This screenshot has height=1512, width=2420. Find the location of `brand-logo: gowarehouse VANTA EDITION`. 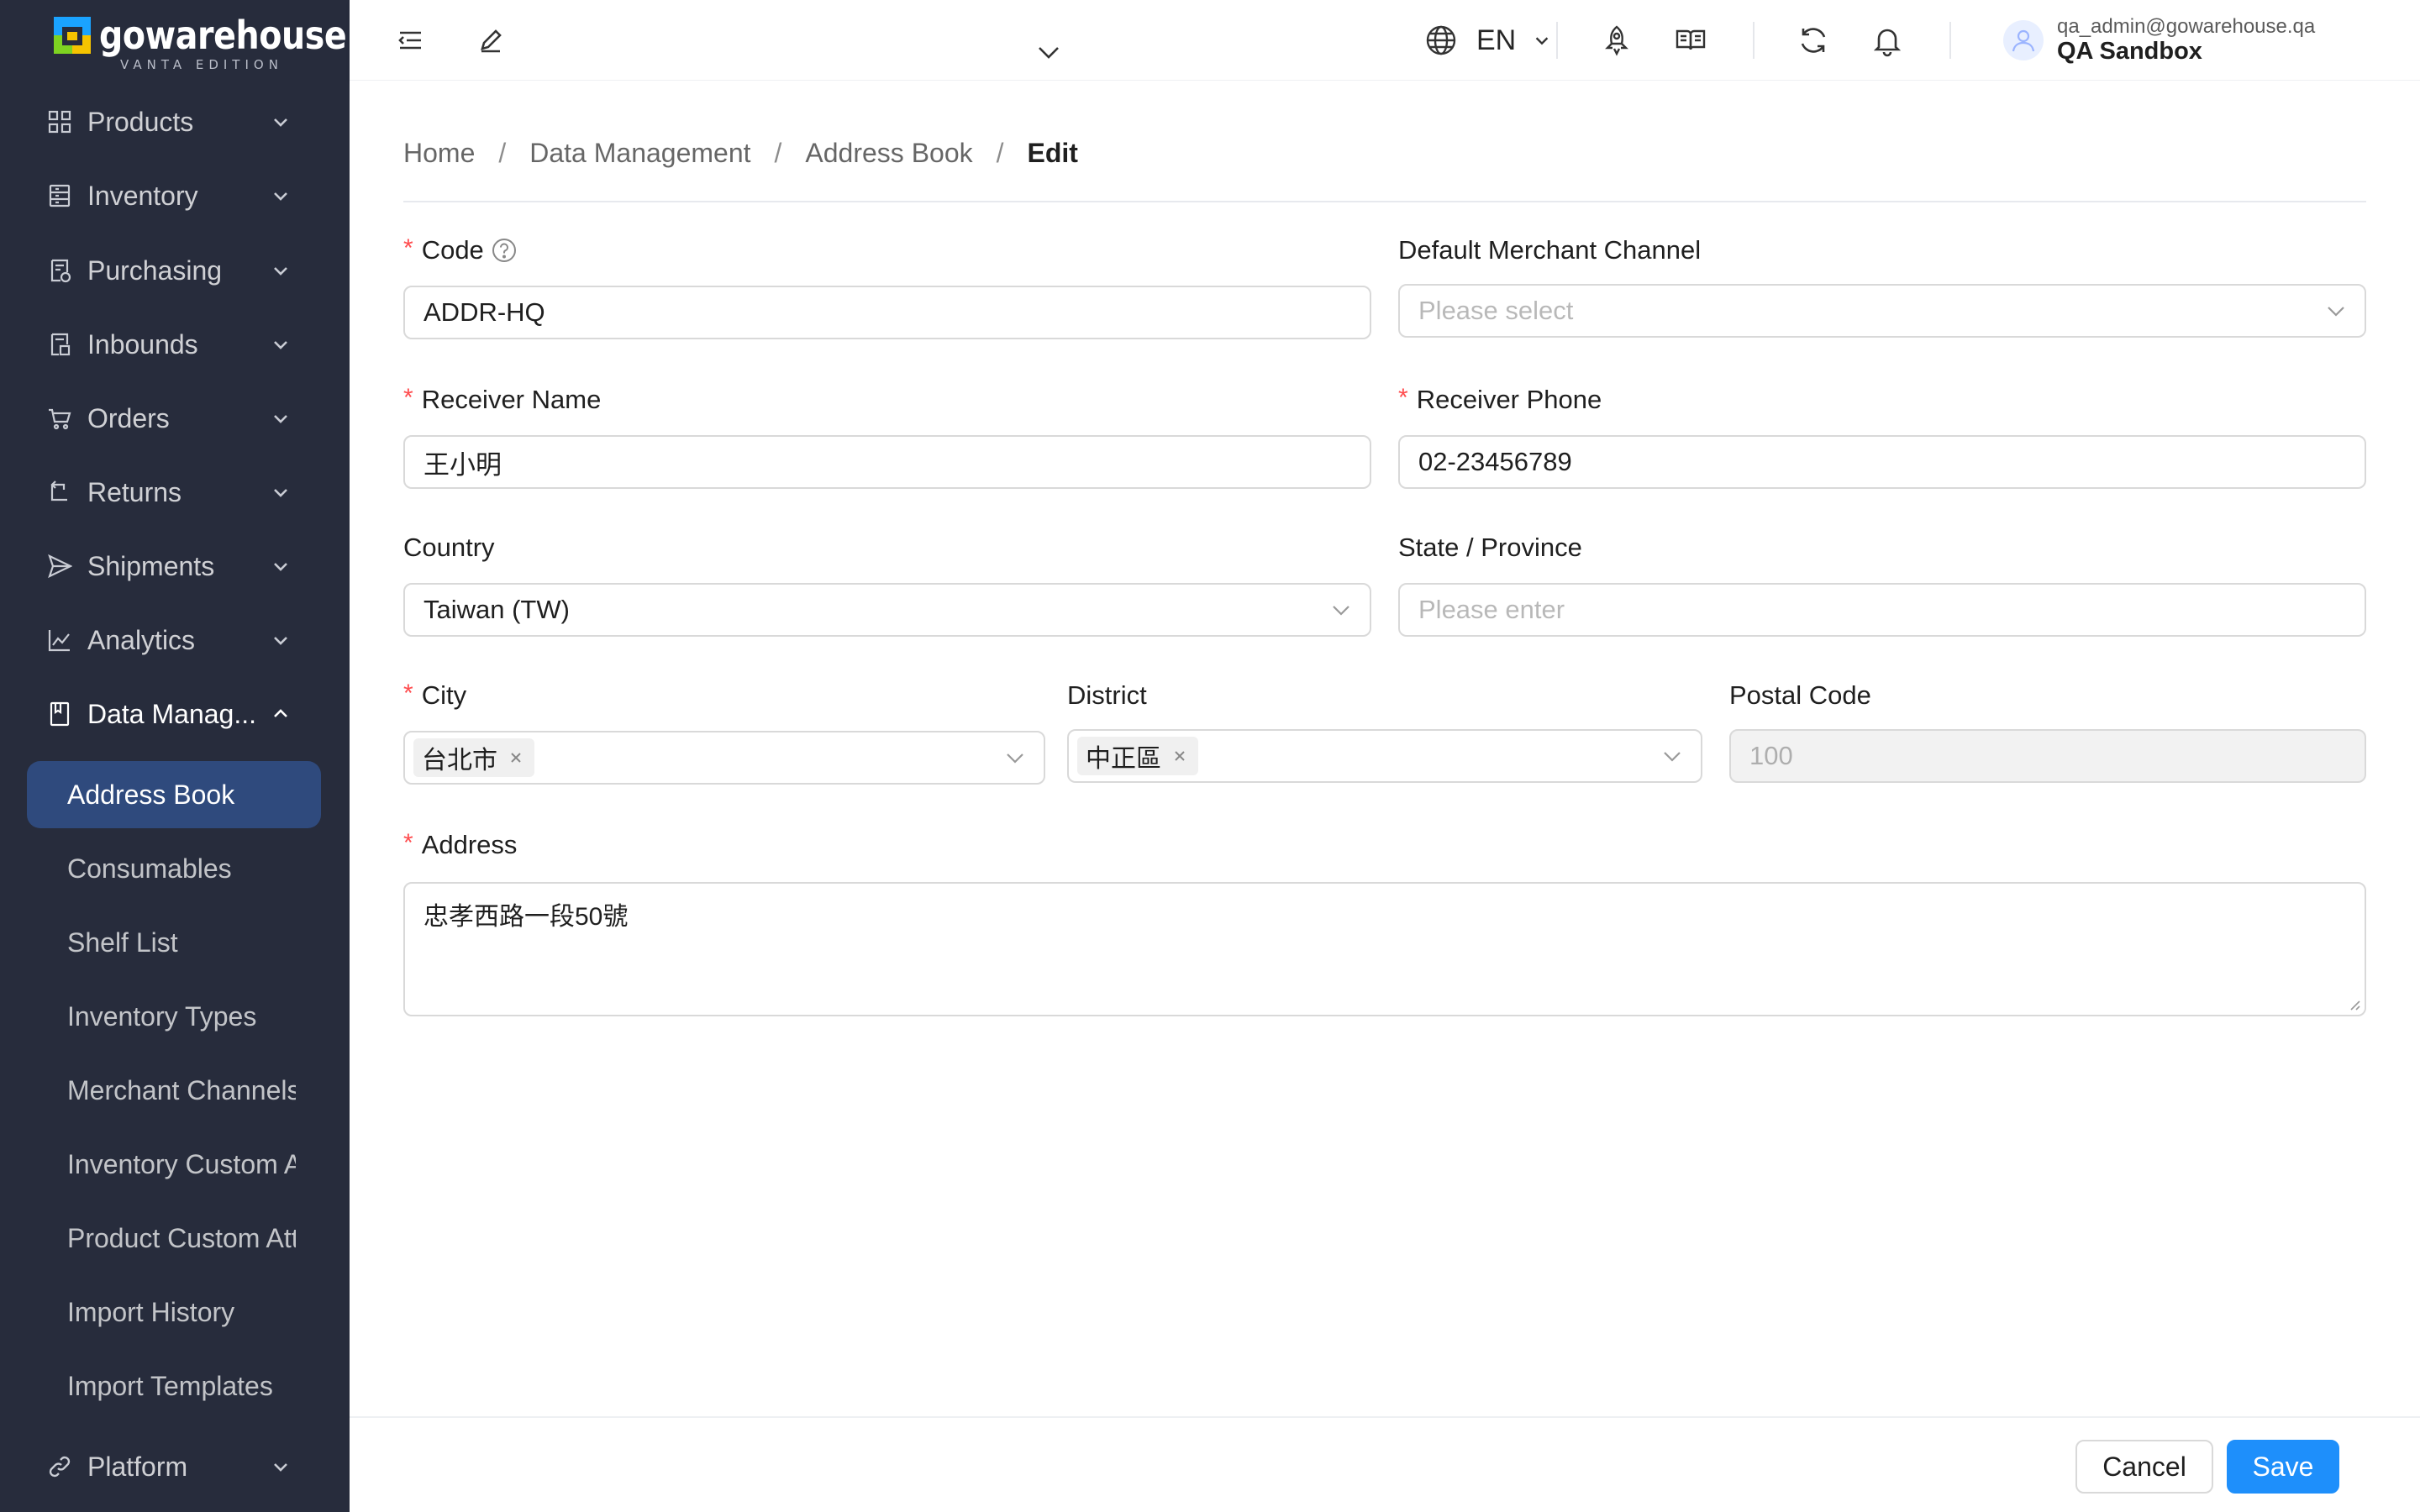

brand-logo: gowarehouse VANTA EDITION is located at coordinates (200, 45).